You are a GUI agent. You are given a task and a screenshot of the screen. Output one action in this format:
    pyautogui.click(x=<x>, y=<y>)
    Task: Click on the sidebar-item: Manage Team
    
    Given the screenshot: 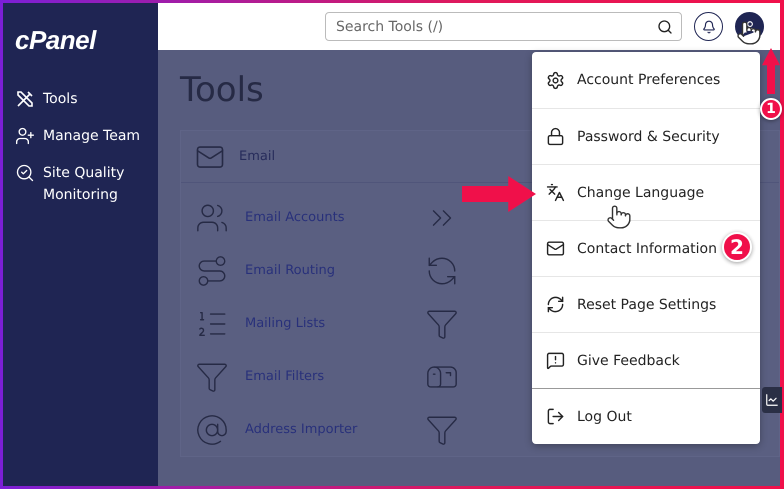 What is the action you would take?
    pyautogui.click(x=80, y=136)
    